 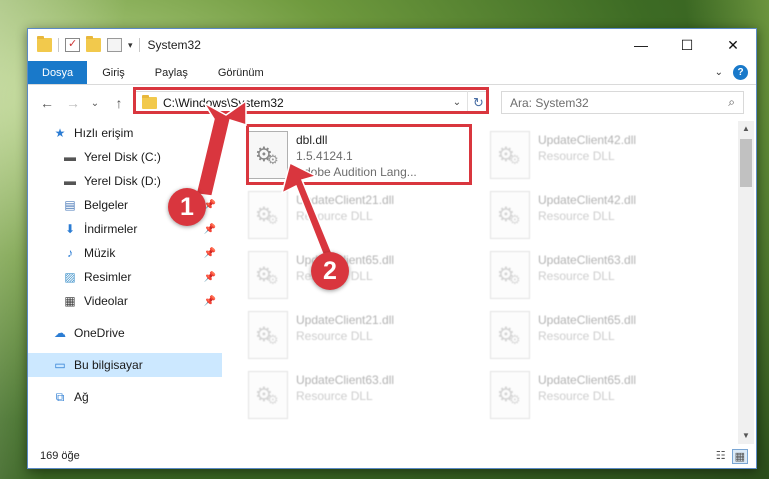 I want to click on search-icon: ⌕, so click(x=731, y=102).